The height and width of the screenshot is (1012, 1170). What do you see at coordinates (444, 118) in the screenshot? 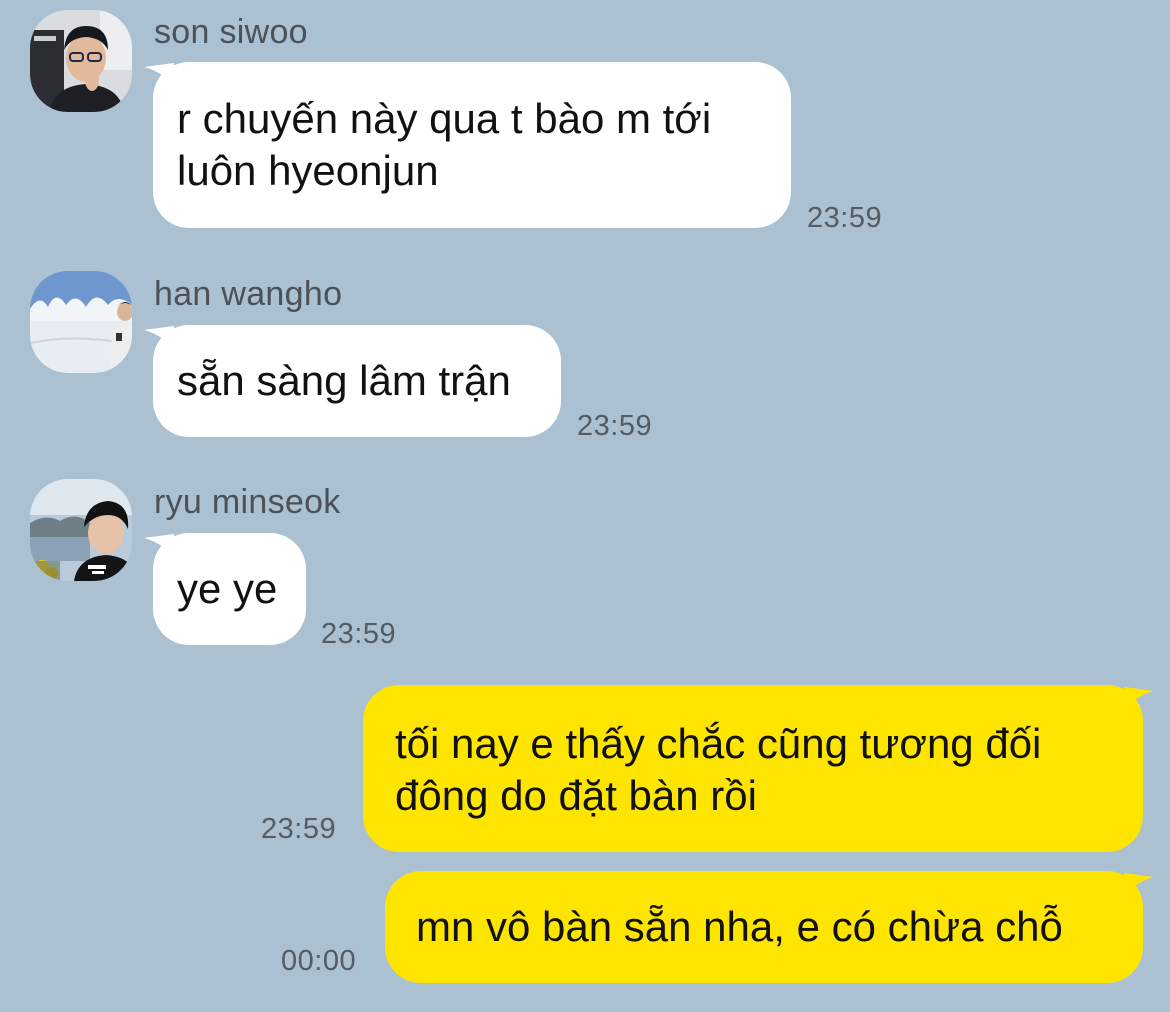
I see `message-text: r chuyến này qua t bào m tới` at bounding box center [444, 118].